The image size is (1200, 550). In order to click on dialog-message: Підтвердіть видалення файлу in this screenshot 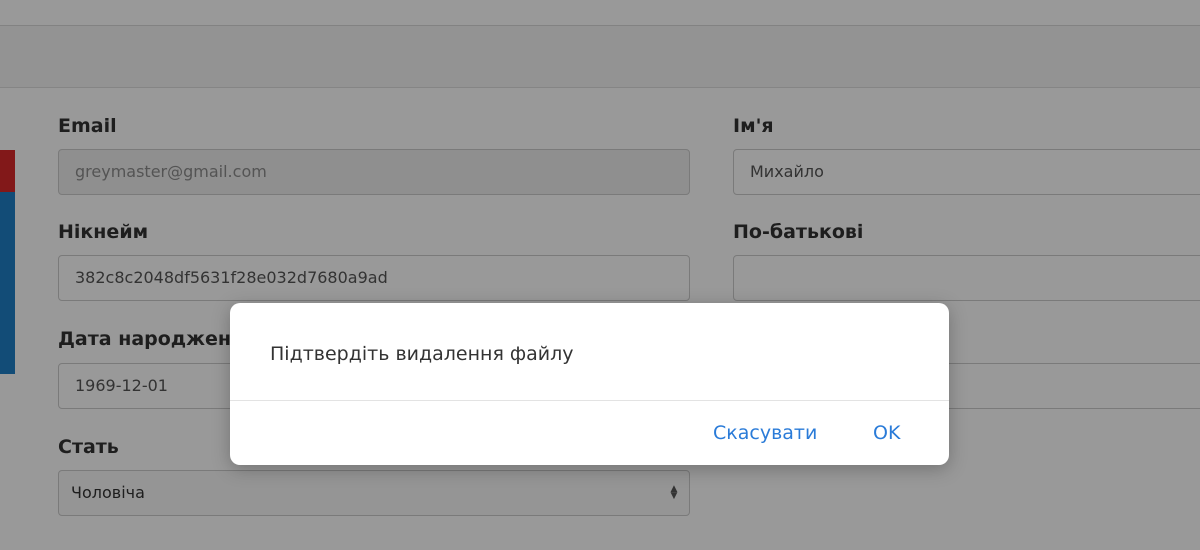, I will do `click(422, 354)`.